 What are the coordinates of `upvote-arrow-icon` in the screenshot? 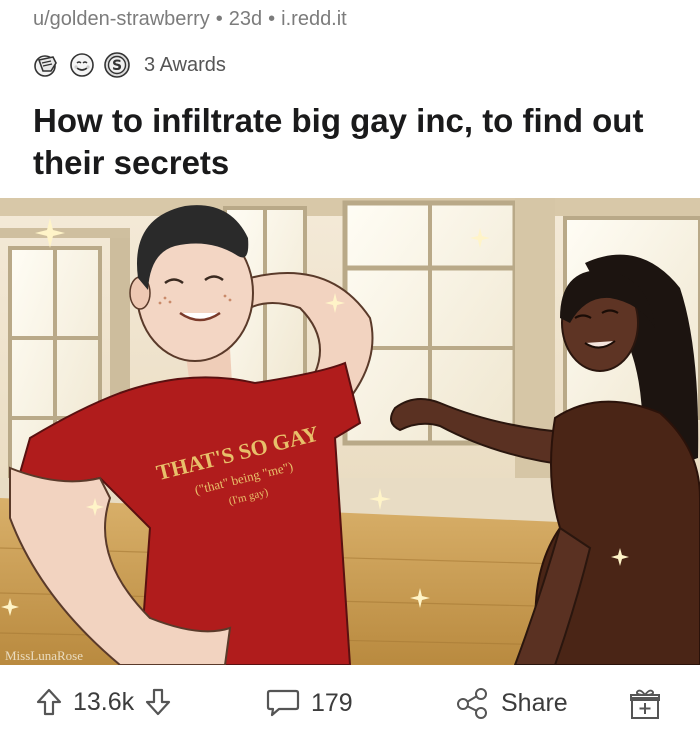 It's located at (49, 702).